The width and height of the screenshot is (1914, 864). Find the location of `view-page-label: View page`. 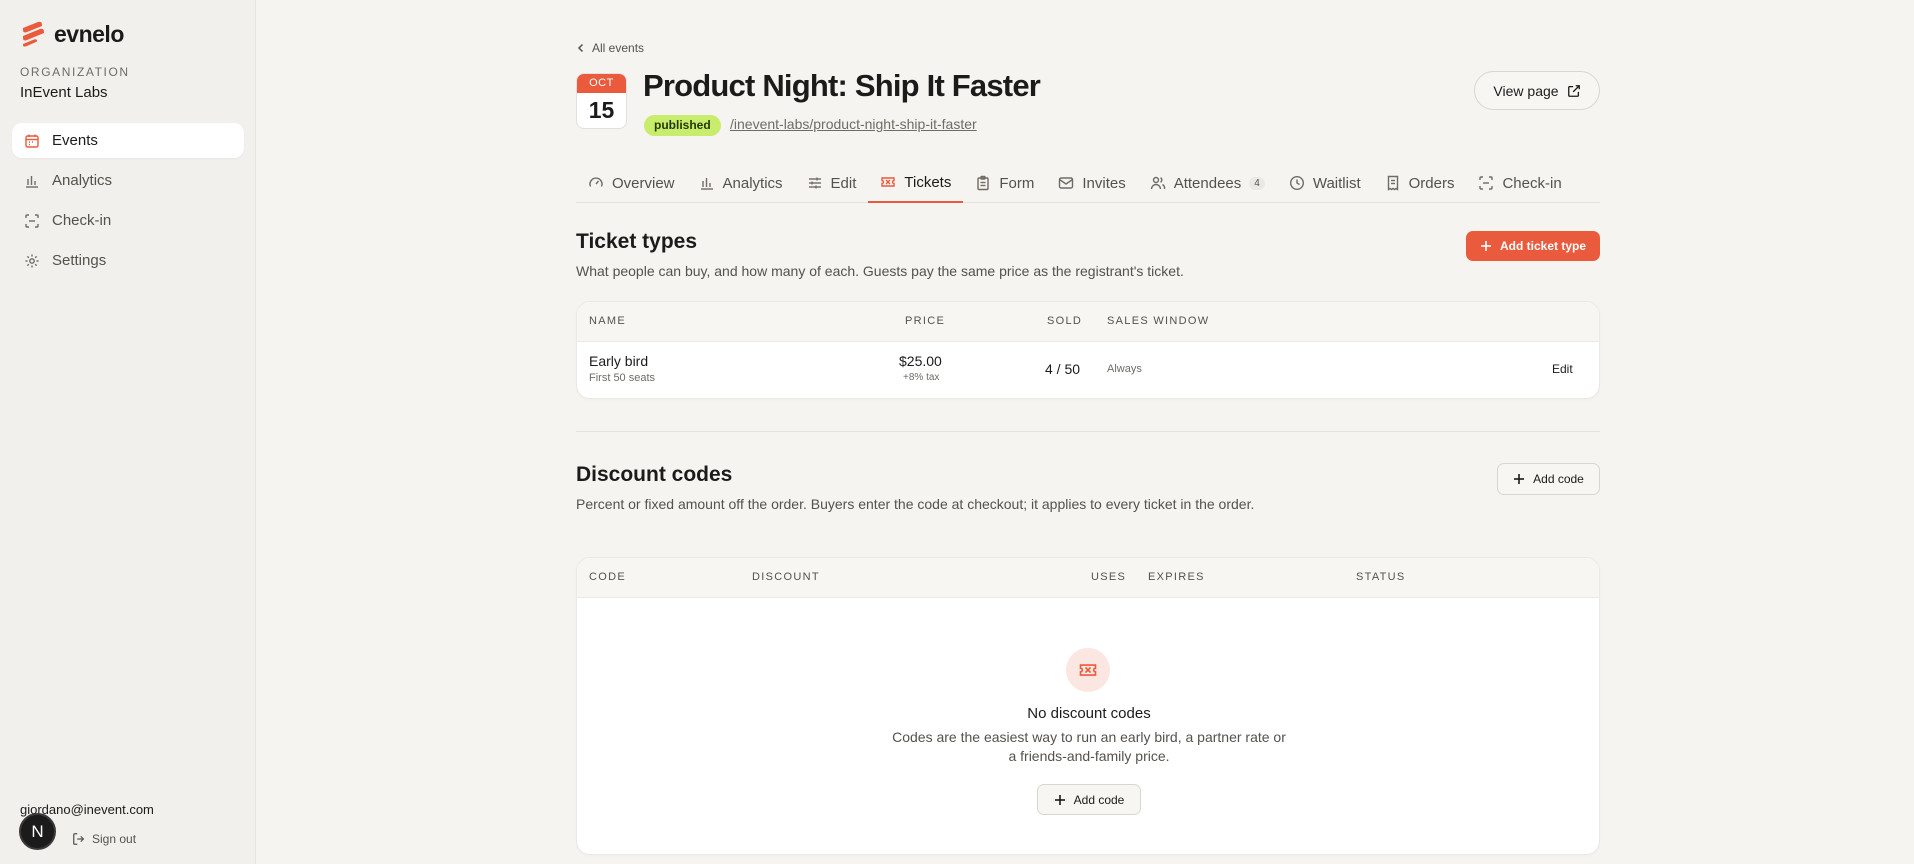

view-page-label: View page is located at coordinates (1526, 90).